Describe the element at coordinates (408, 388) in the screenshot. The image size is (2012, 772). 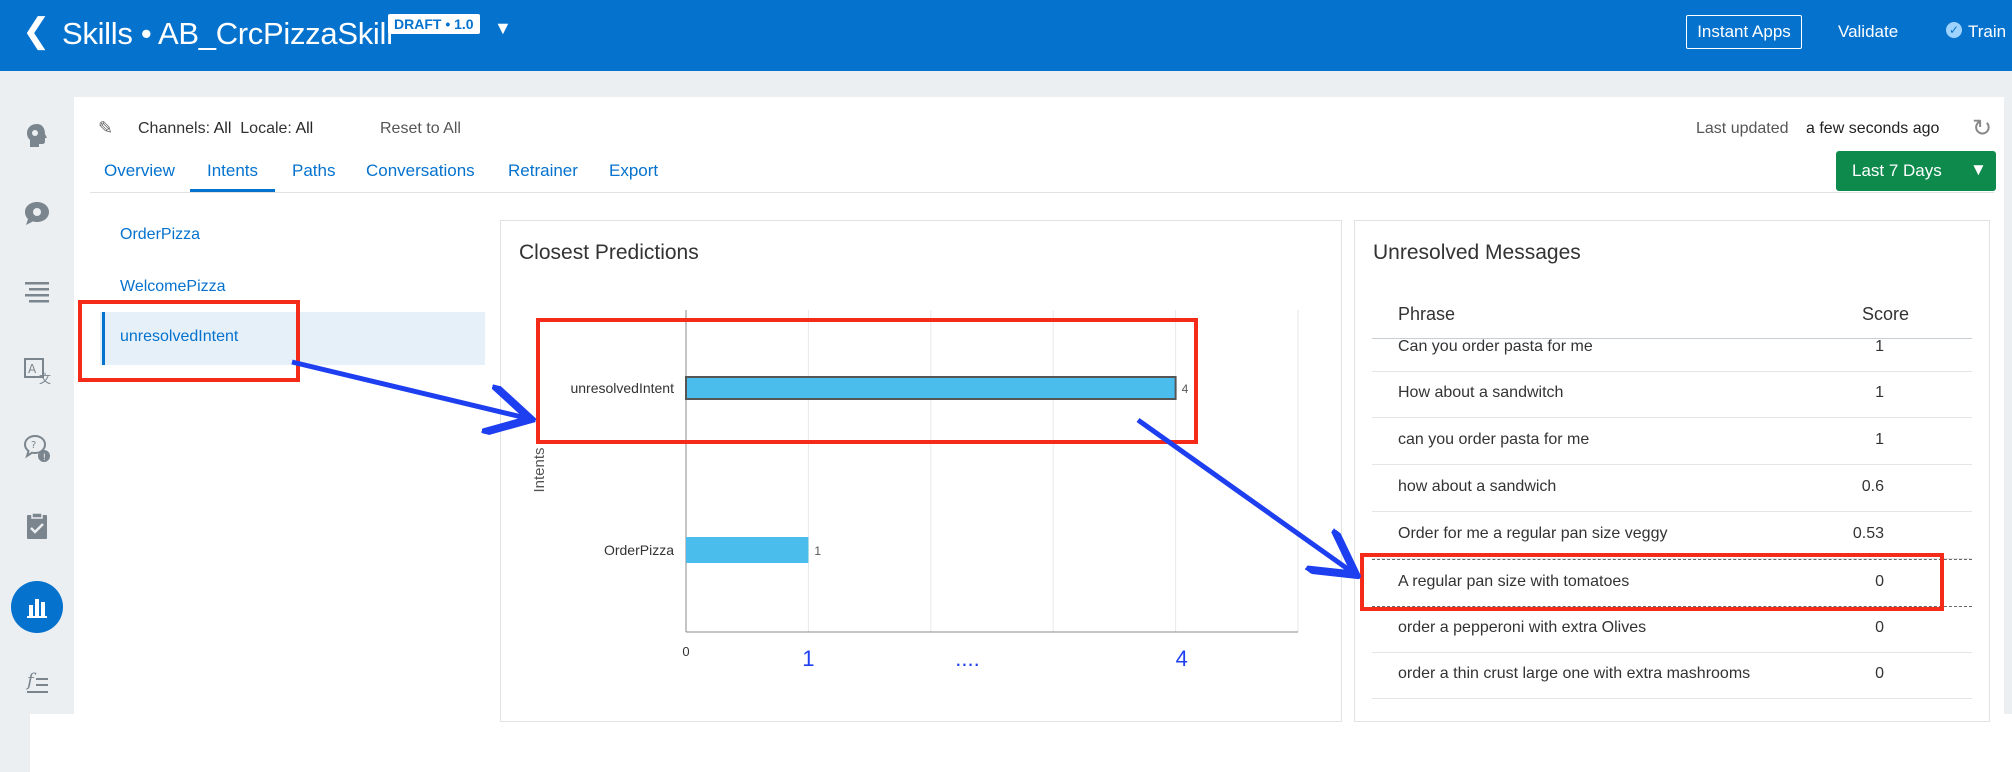
I see `arrow-intent-to-bar` at that location.